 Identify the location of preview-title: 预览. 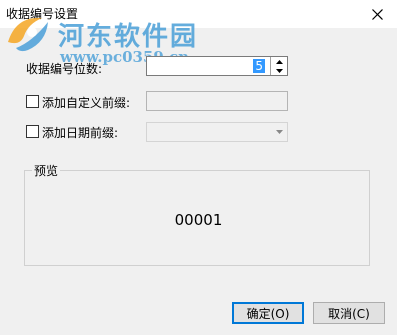
(46, 170).